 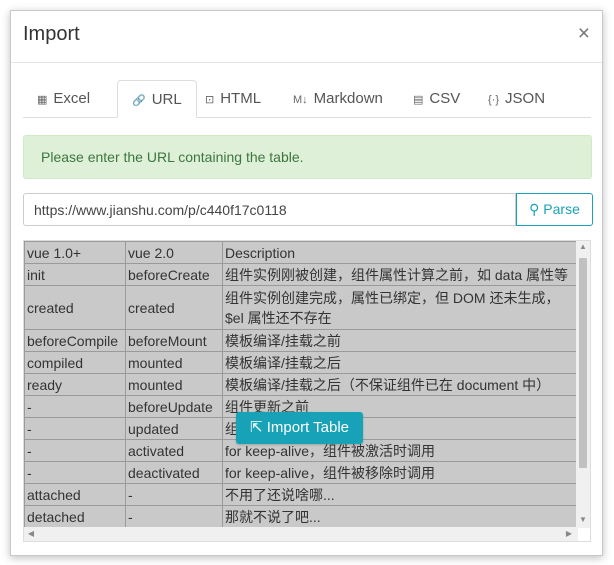 I want to click on table-cell: for keep-alive，组件被移除时调用, so click(x=400, y=472).